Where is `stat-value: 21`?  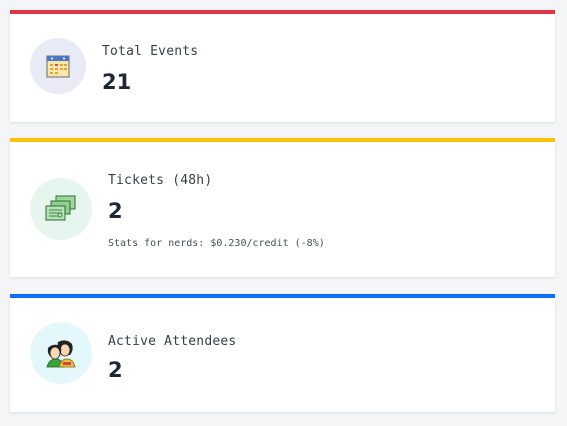 stat-value: 21 is located at coordinates (117, 82).